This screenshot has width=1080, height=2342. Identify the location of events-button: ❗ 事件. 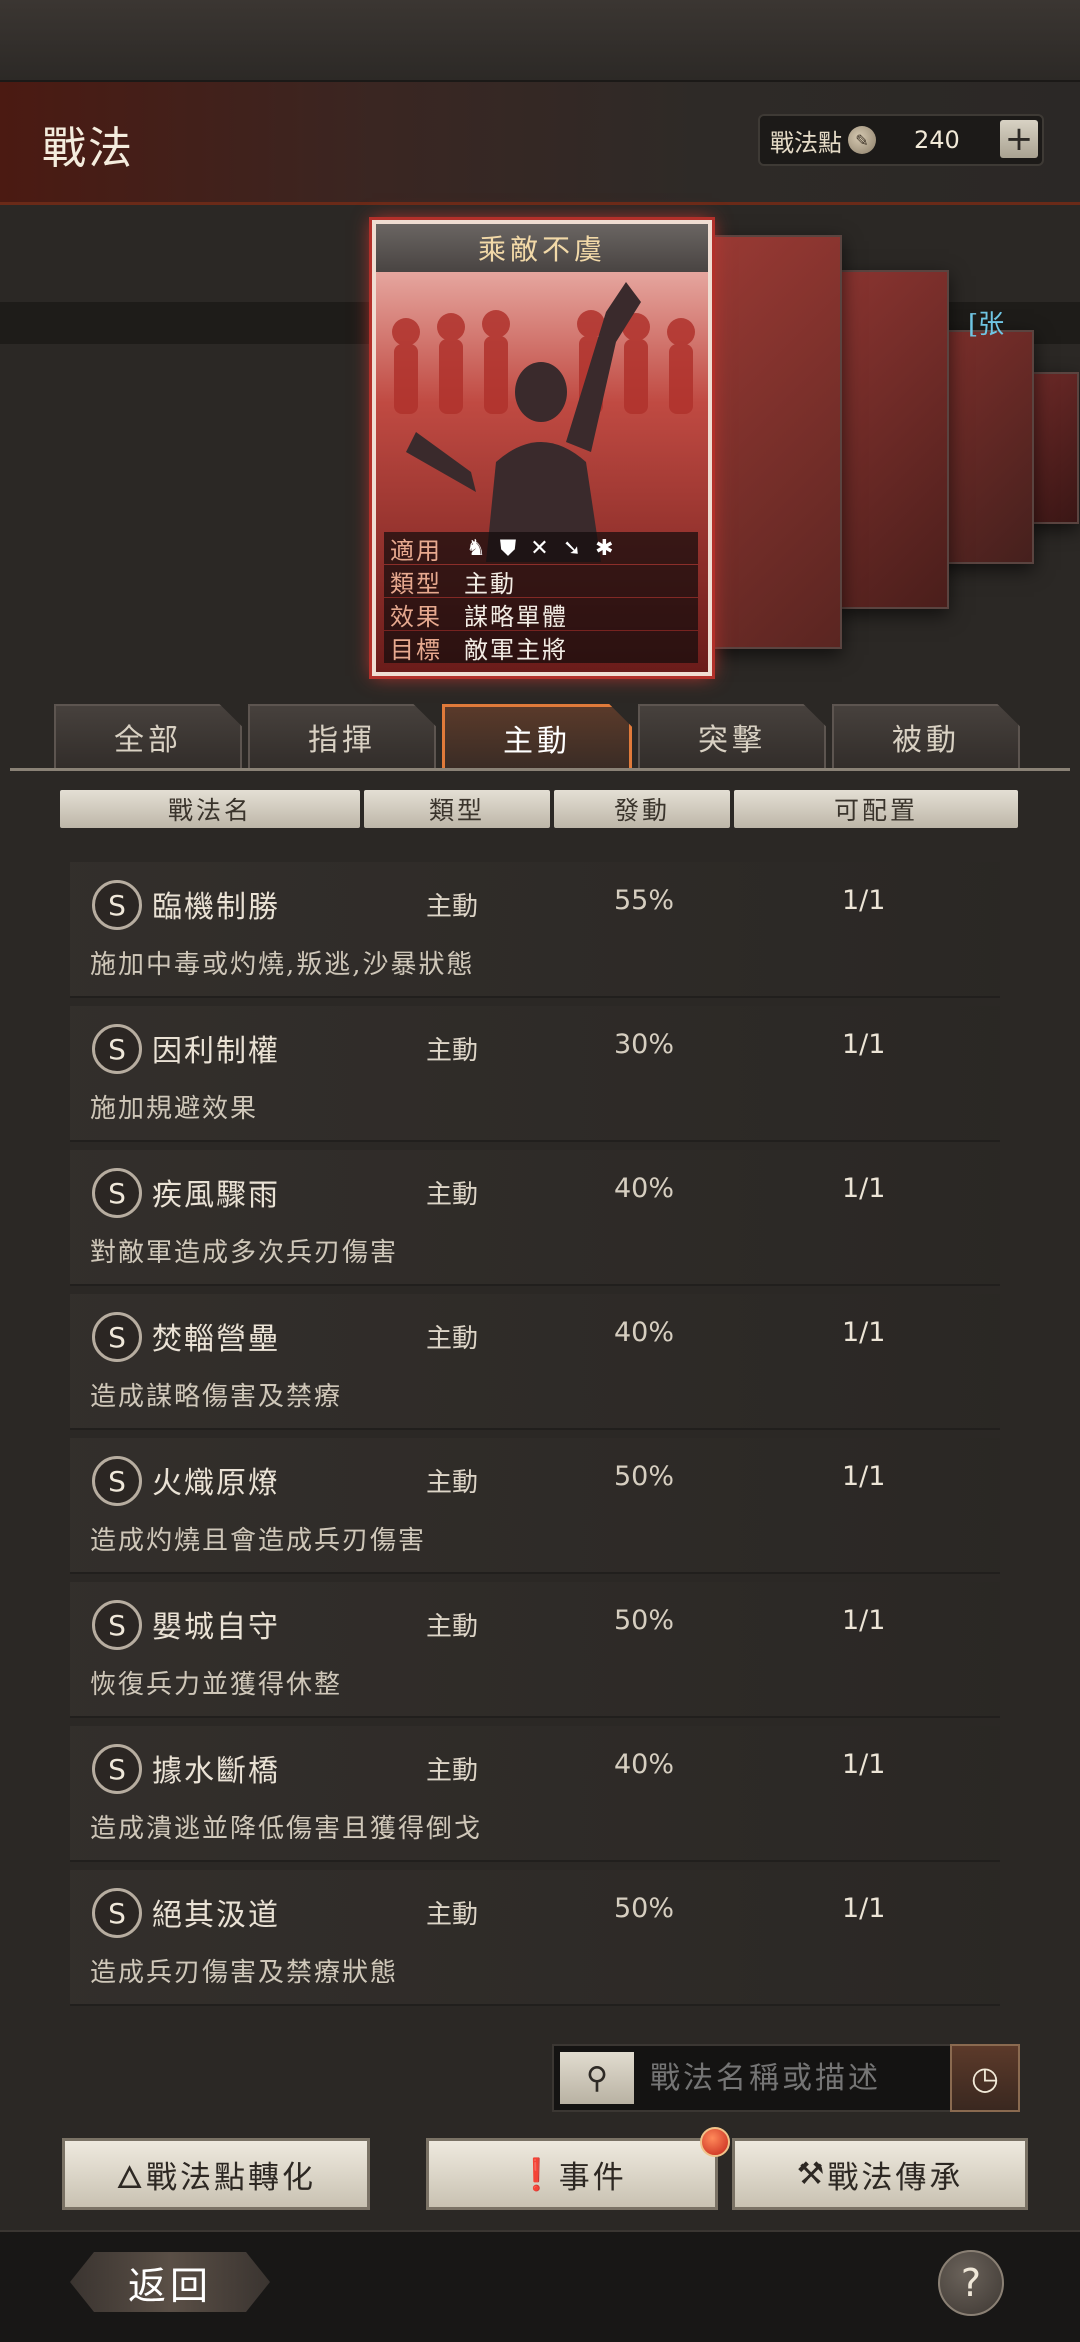
(572, 2174).